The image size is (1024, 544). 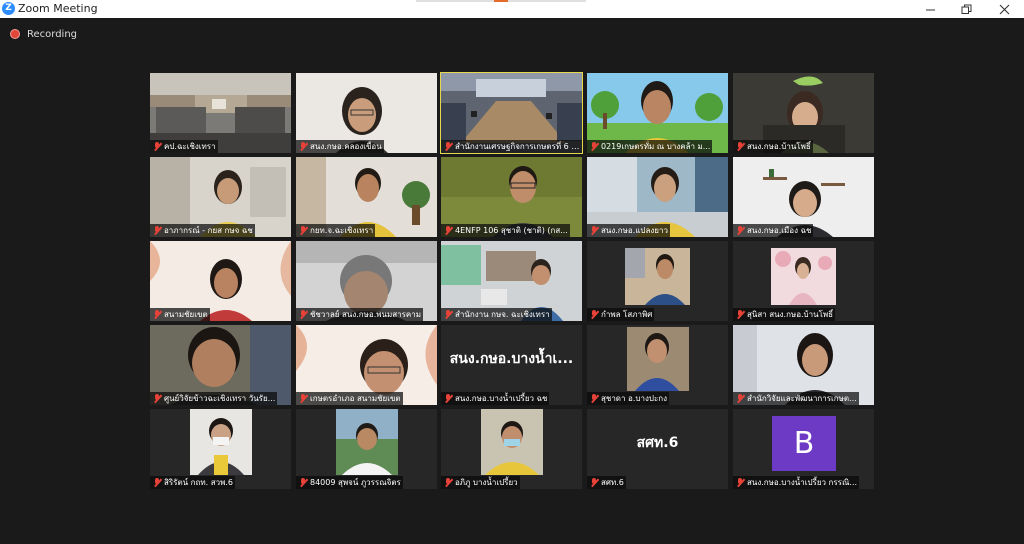 I want to click on participant-name-bar: คป.ฉะเชิงเทรา, so click(x=184, y=146).